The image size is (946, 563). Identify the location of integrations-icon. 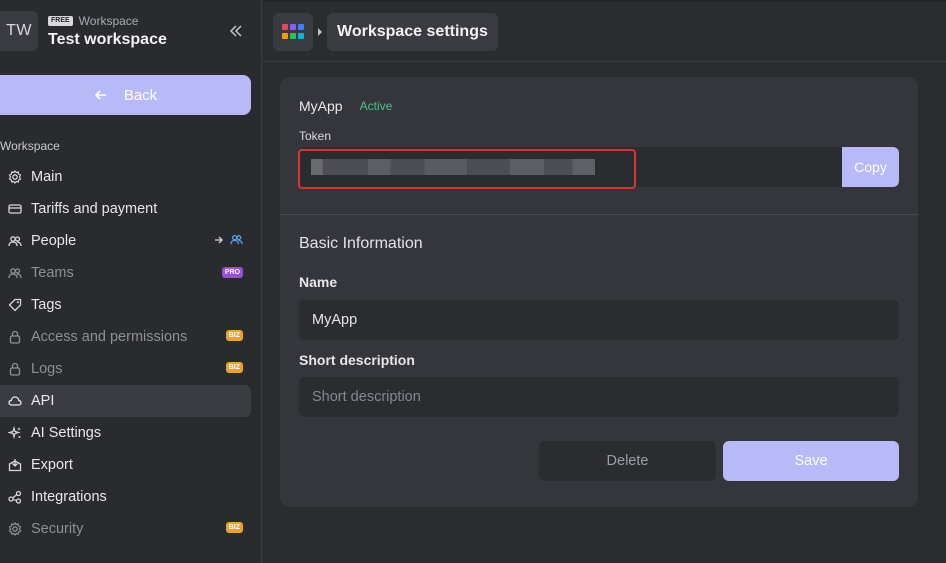
(15, 497).